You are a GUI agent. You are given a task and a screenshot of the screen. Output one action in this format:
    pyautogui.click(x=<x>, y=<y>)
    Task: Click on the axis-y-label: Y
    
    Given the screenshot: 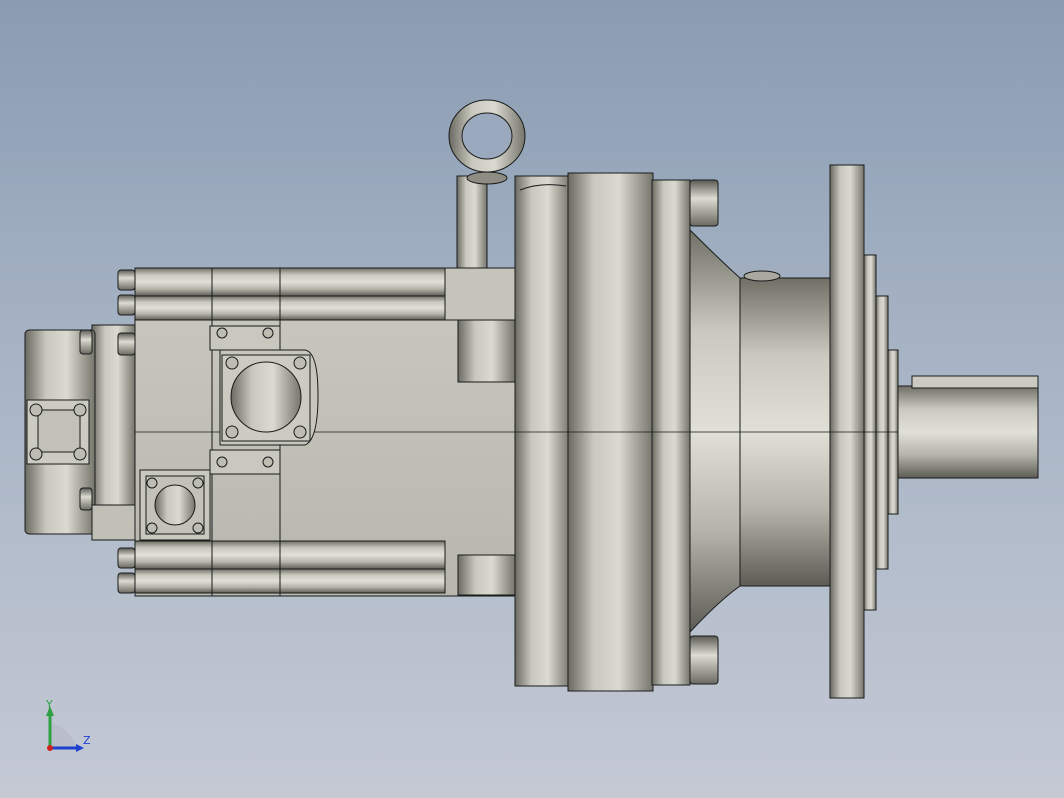 What is the action you would take?
    pyautogui.click(x=49, y=704)
    